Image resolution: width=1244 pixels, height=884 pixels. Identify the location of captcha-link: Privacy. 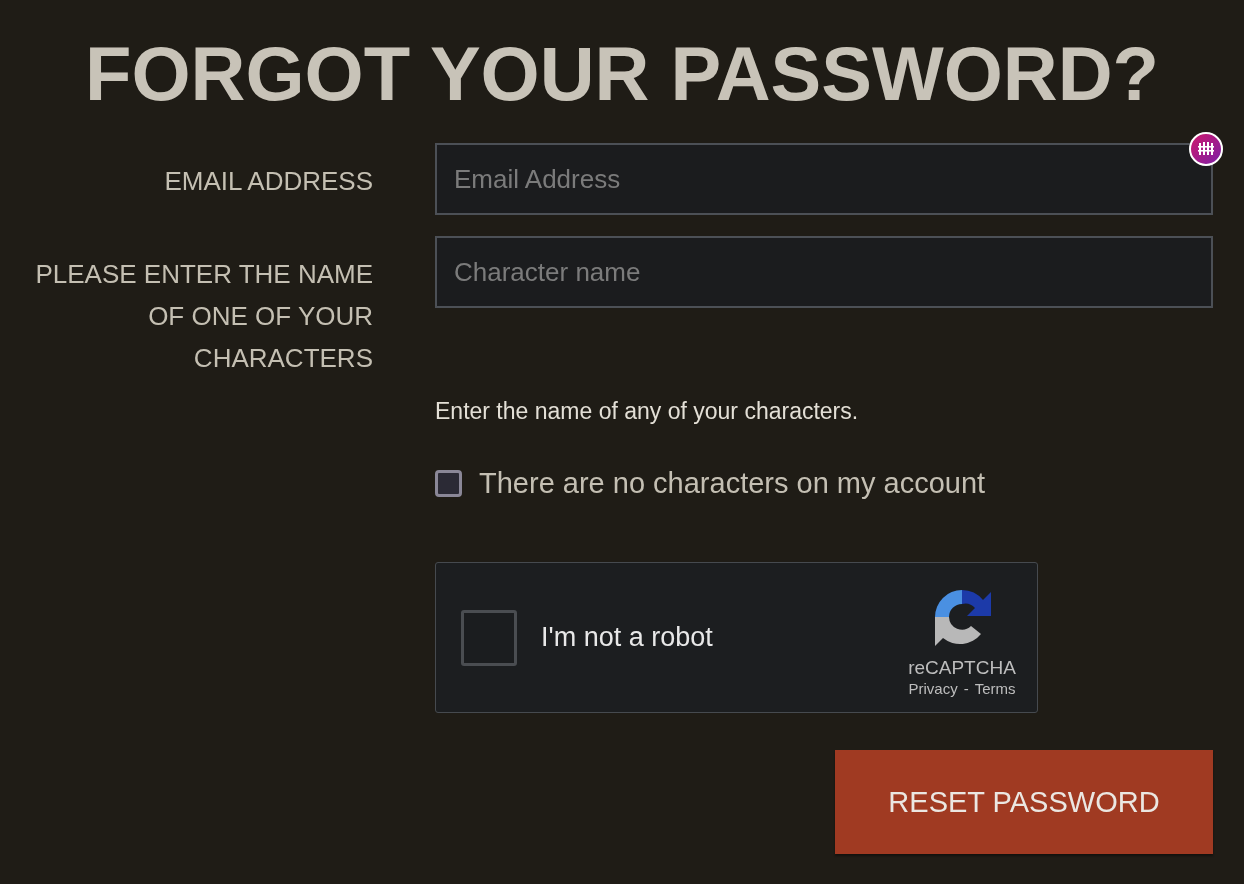
(933, 688).